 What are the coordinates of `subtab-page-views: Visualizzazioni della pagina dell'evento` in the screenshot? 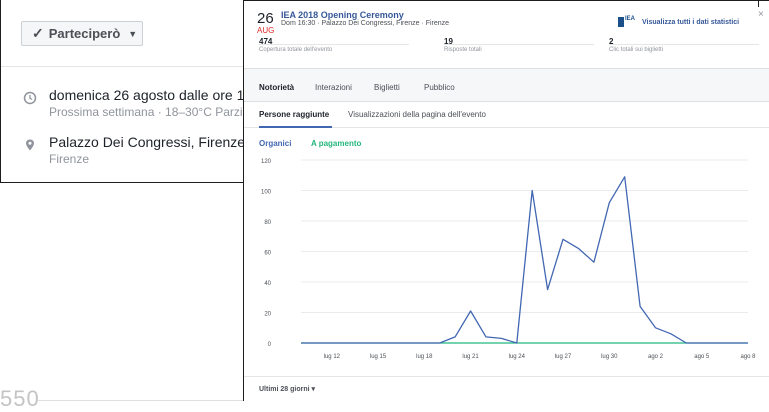 It's located at (417, 114).